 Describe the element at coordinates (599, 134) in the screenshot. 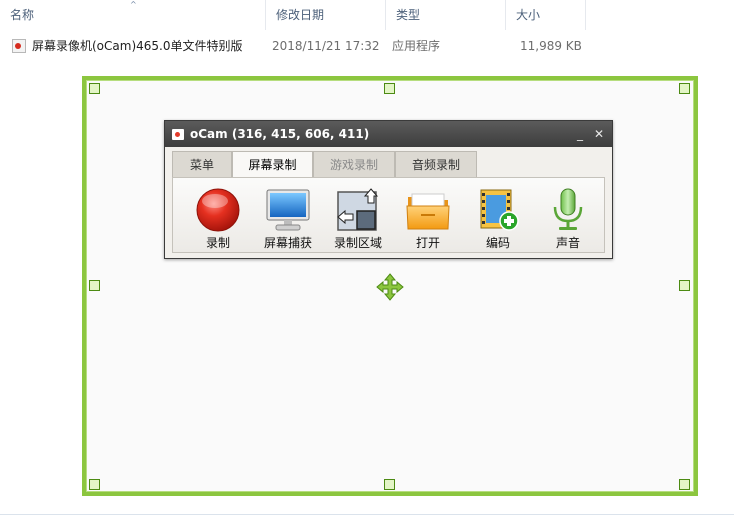

I see `close-button: ✕` at that location.